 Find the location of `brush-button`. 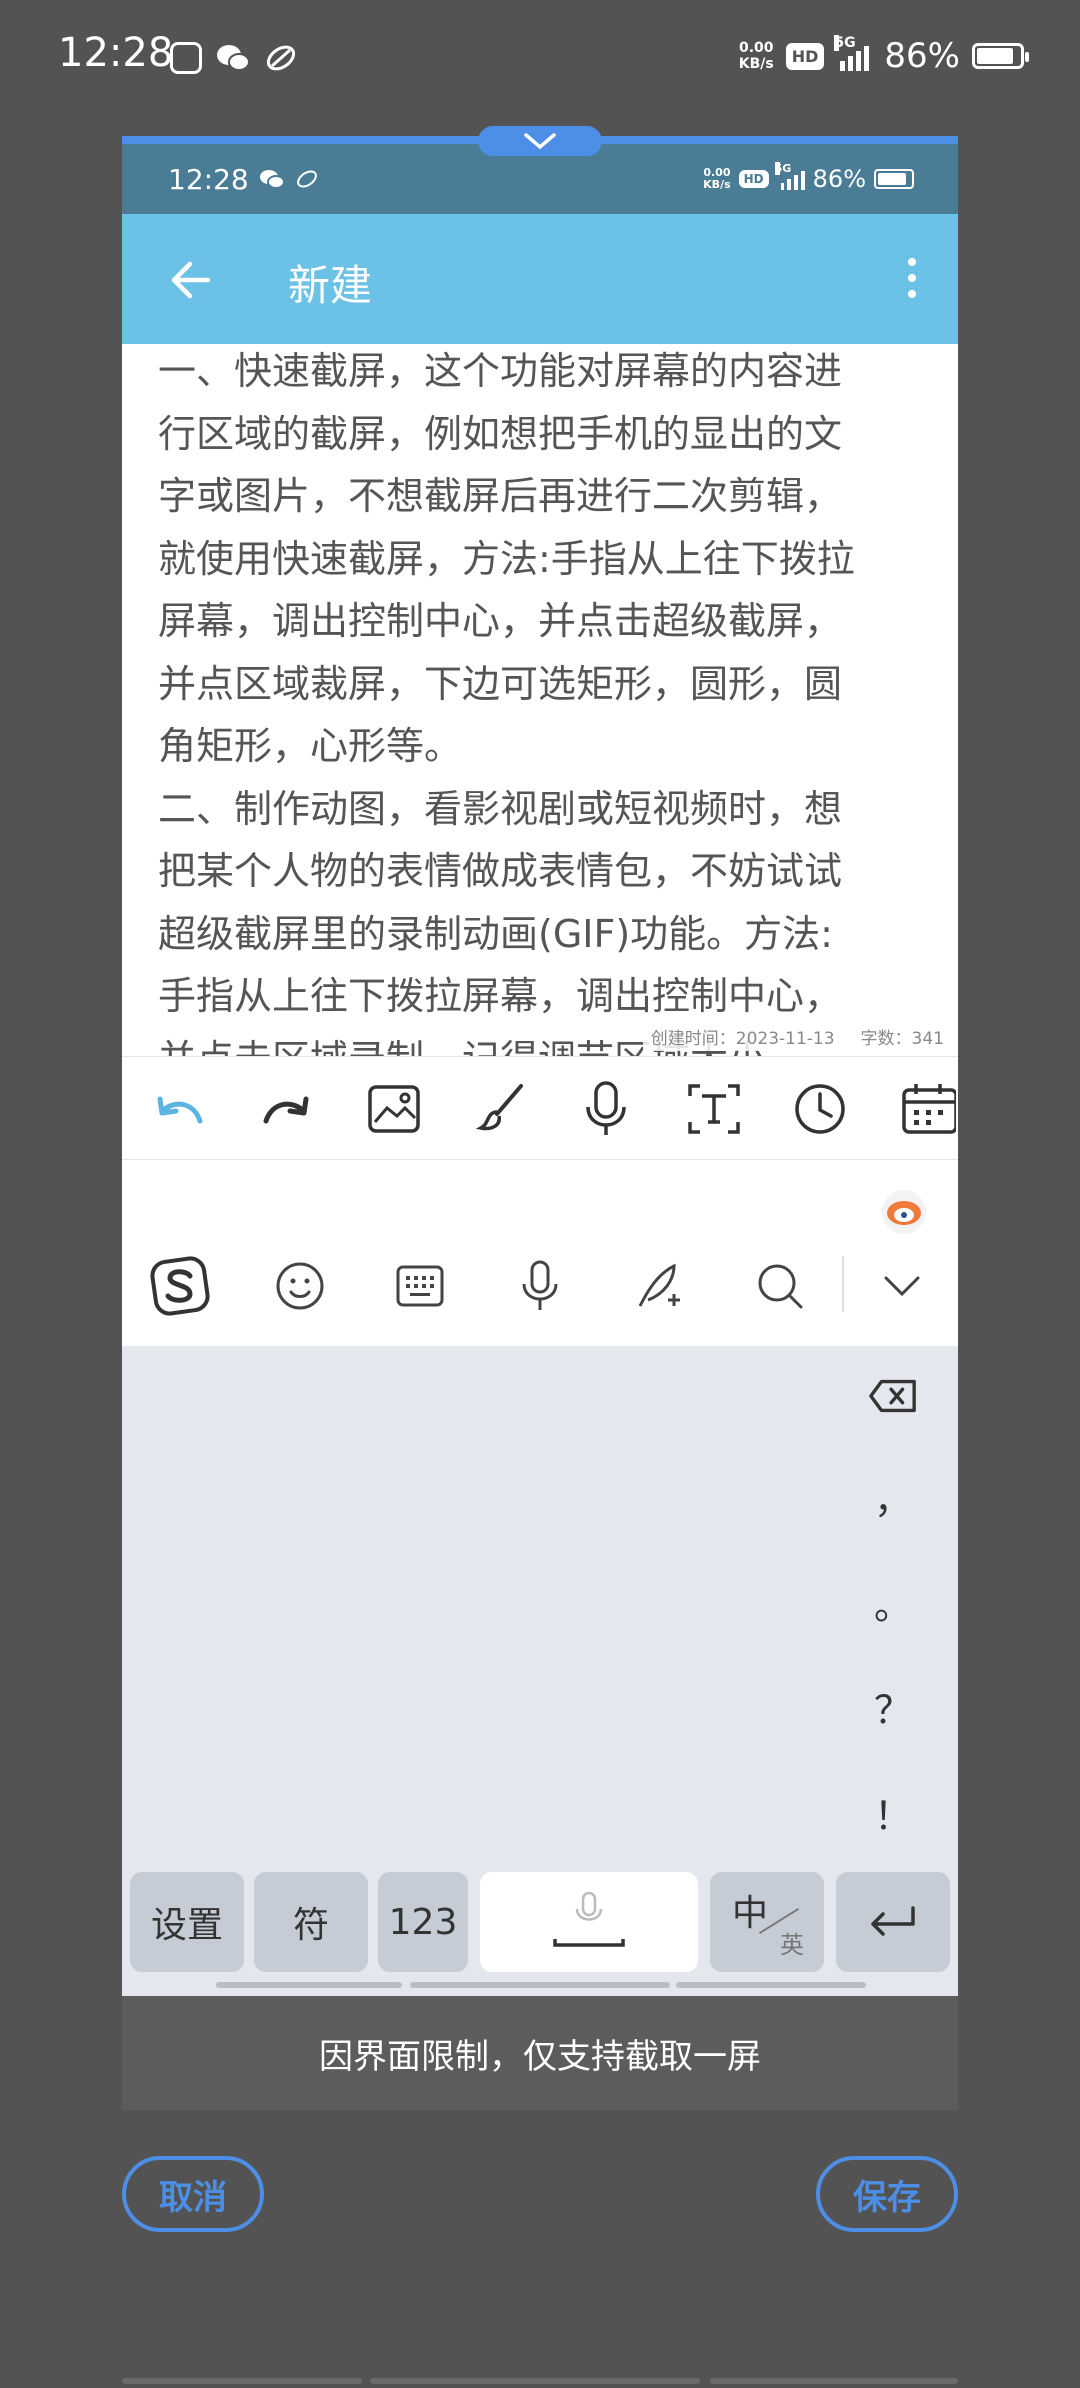

brush-button is located at coordinates (500, 1109).